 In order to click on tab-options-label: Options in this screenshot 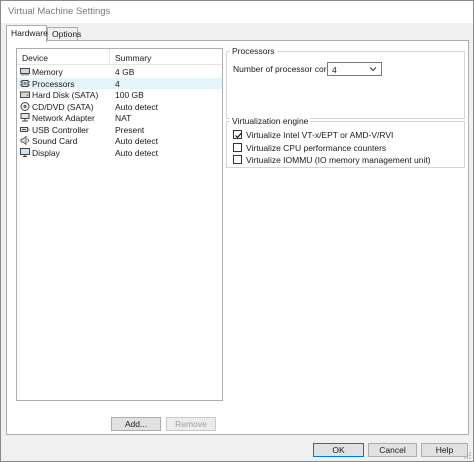, I will do `click(67, 34)`.